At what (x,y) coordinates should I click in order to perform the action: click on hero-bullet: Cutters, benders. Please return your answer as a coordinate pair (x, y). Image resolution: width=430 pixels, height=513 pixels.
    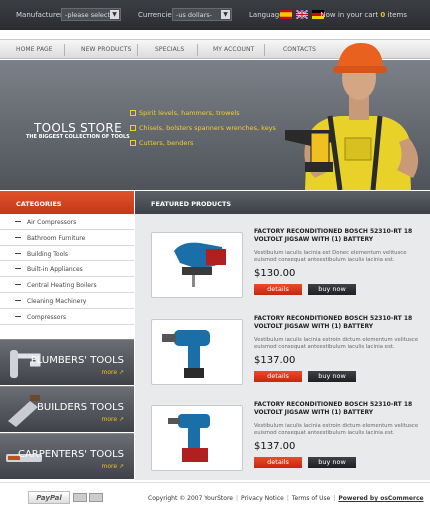
    Looking at the image, I should click on (161, 143).